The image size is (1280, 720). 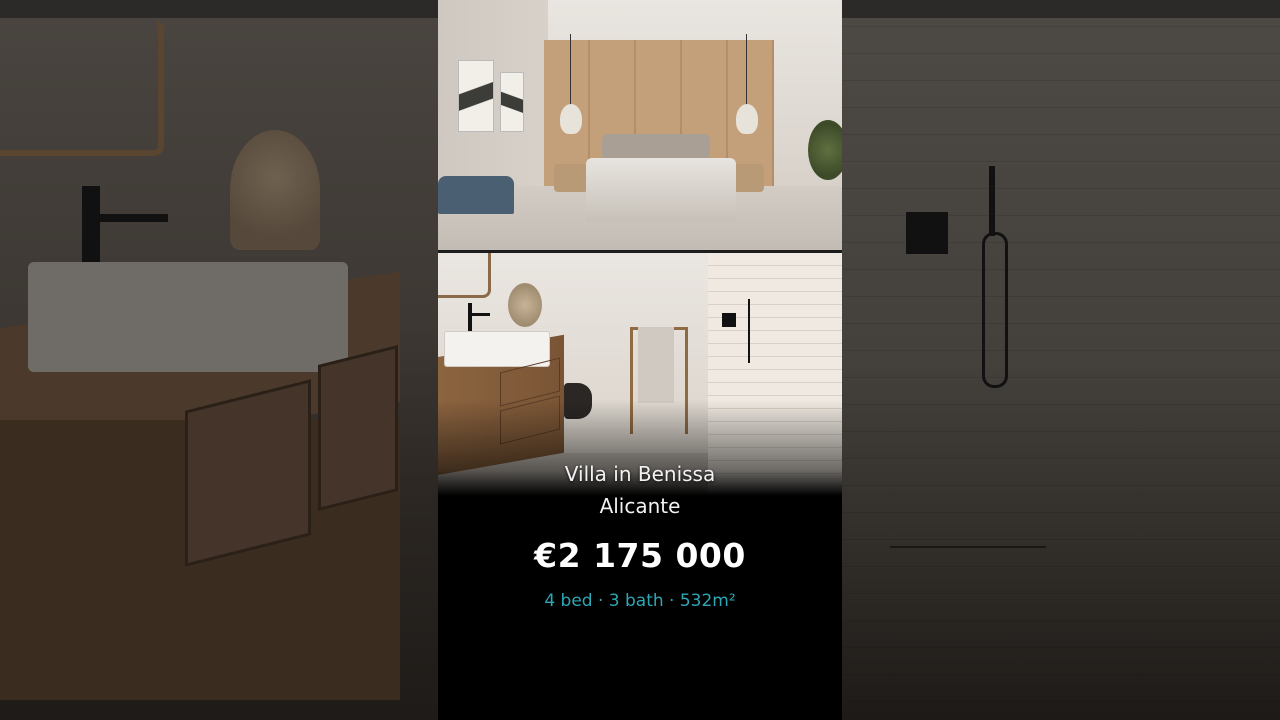 What do you see at coordinates (661, 190) in the screenshot?
I see `bed` at bounding box center [661, 190].